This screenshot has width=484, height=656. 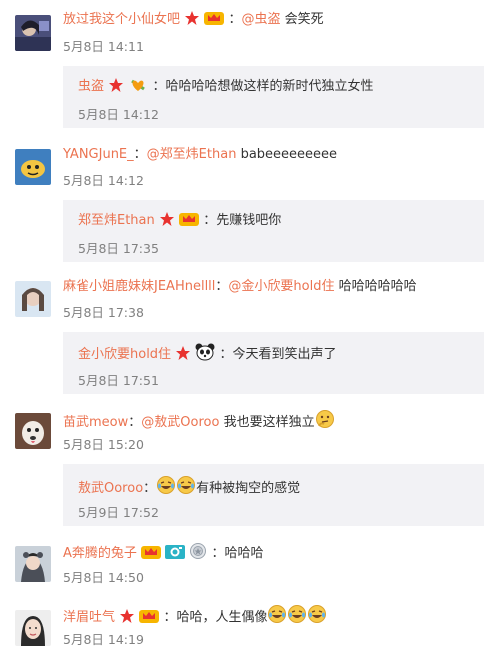 What do you see at coordinates (249, 220) in the screenshot?
I see `reply-text: 先赚钱吧你` at bounding box center [249, 220].